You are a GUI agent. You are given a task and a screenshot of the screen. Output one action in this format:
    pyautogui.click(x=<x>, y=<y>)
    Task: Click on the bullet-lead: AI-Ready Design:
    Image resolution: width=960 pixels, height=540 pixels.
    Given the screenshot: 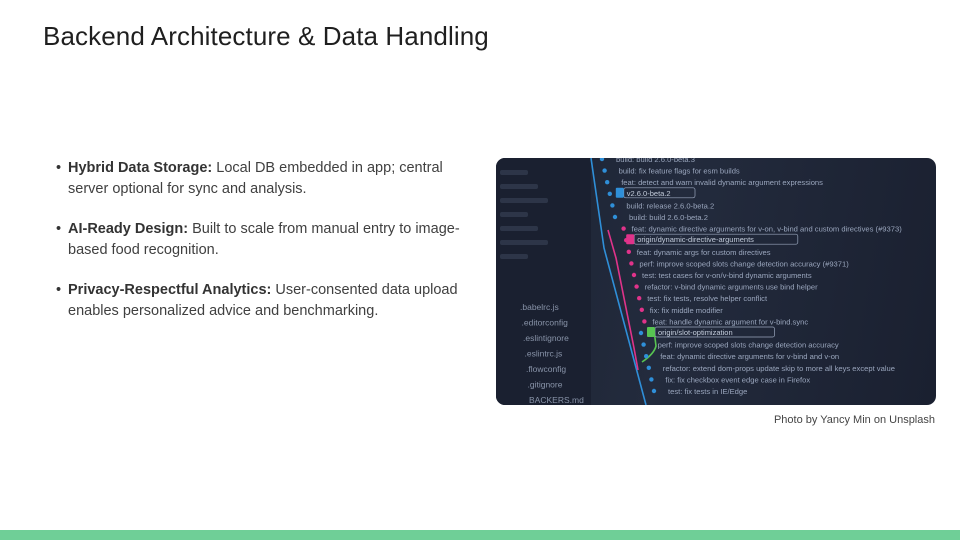 What is the action you would take?
    pyautogui.click(x=128, y=229)
    